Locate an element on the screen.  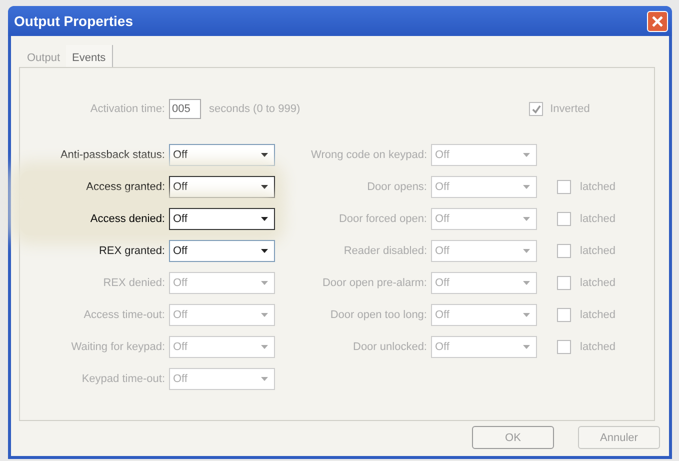
close-button is located at coordinates (657, 21).